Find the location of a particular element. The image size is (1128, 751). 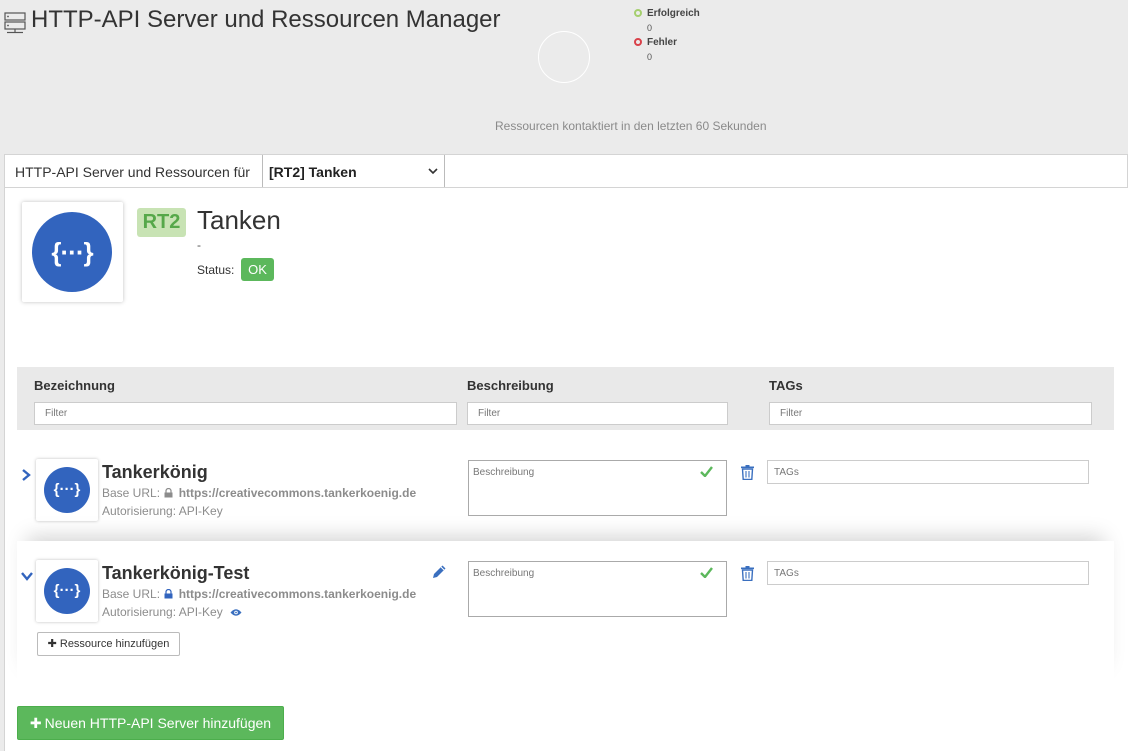

legend-error: Fehler 0 is located at coordinates (655, 49).